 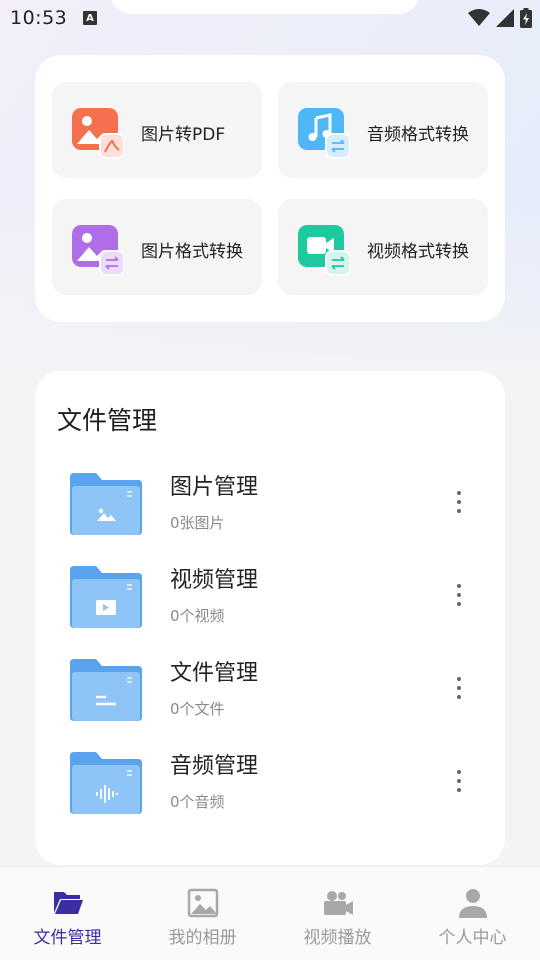 What do you see at coordinates (338, 903) in the screenshot?
I see `video-camera-icon` at bounding box center [338, 903].